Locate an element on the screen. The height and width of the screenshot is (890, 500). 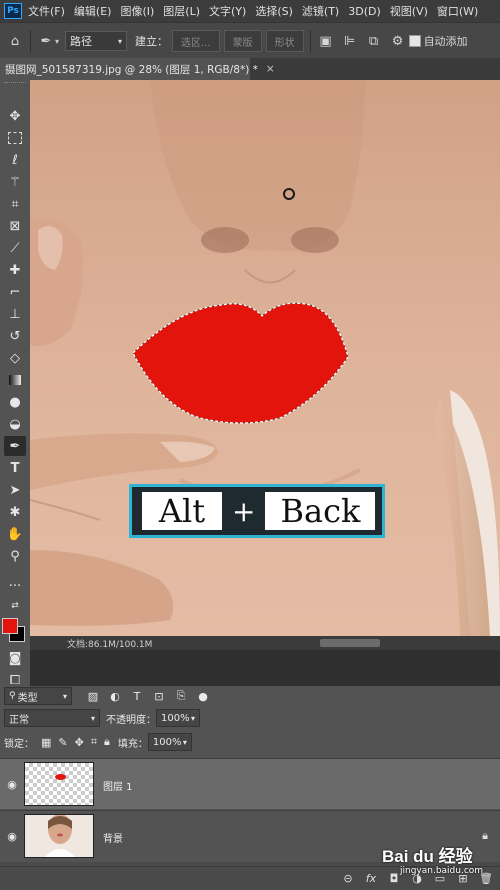
menu-select: 选择(S) is located at coordinates (274, 11).